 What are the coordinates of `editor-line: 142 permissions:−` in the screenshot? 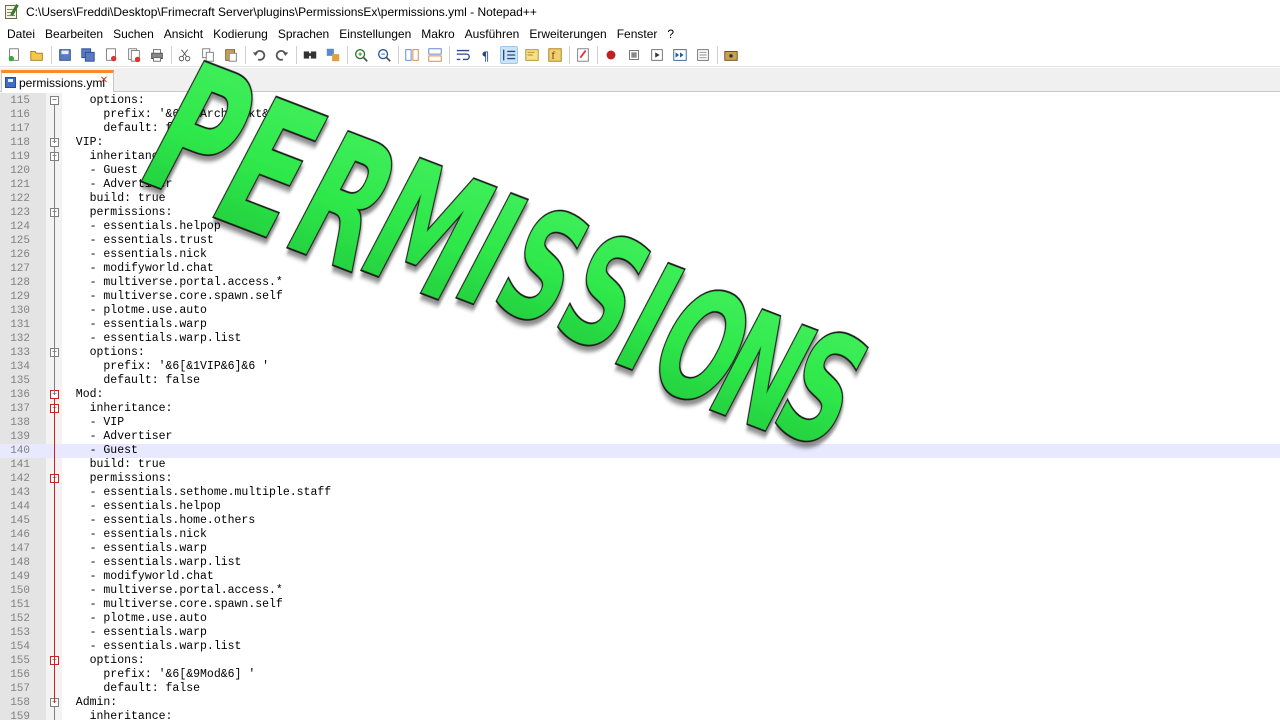 It's located at (640, 479).